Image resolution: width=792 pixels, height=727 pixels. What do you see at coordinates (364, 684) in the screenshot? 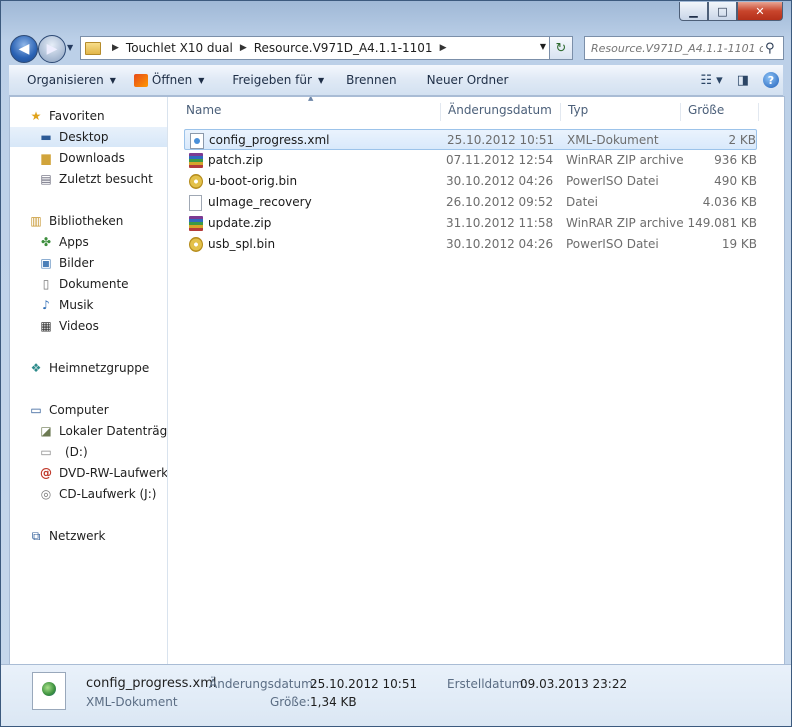
I see `details-modified-value: 25.10.2012 10:51` at bounding box center [364, 684].